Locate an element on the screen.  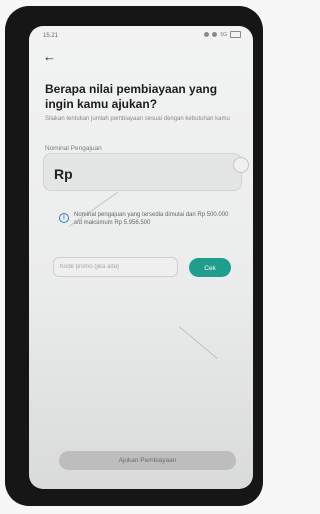
wifi-icon is located at coordinates (215, 34).